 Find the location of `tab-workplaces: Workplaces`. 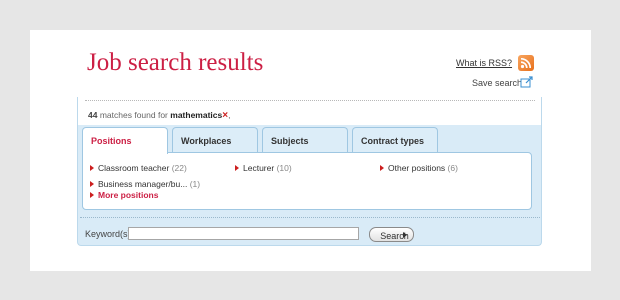

tab-workplaces: Workplaces is located at coordinates (215, 140).